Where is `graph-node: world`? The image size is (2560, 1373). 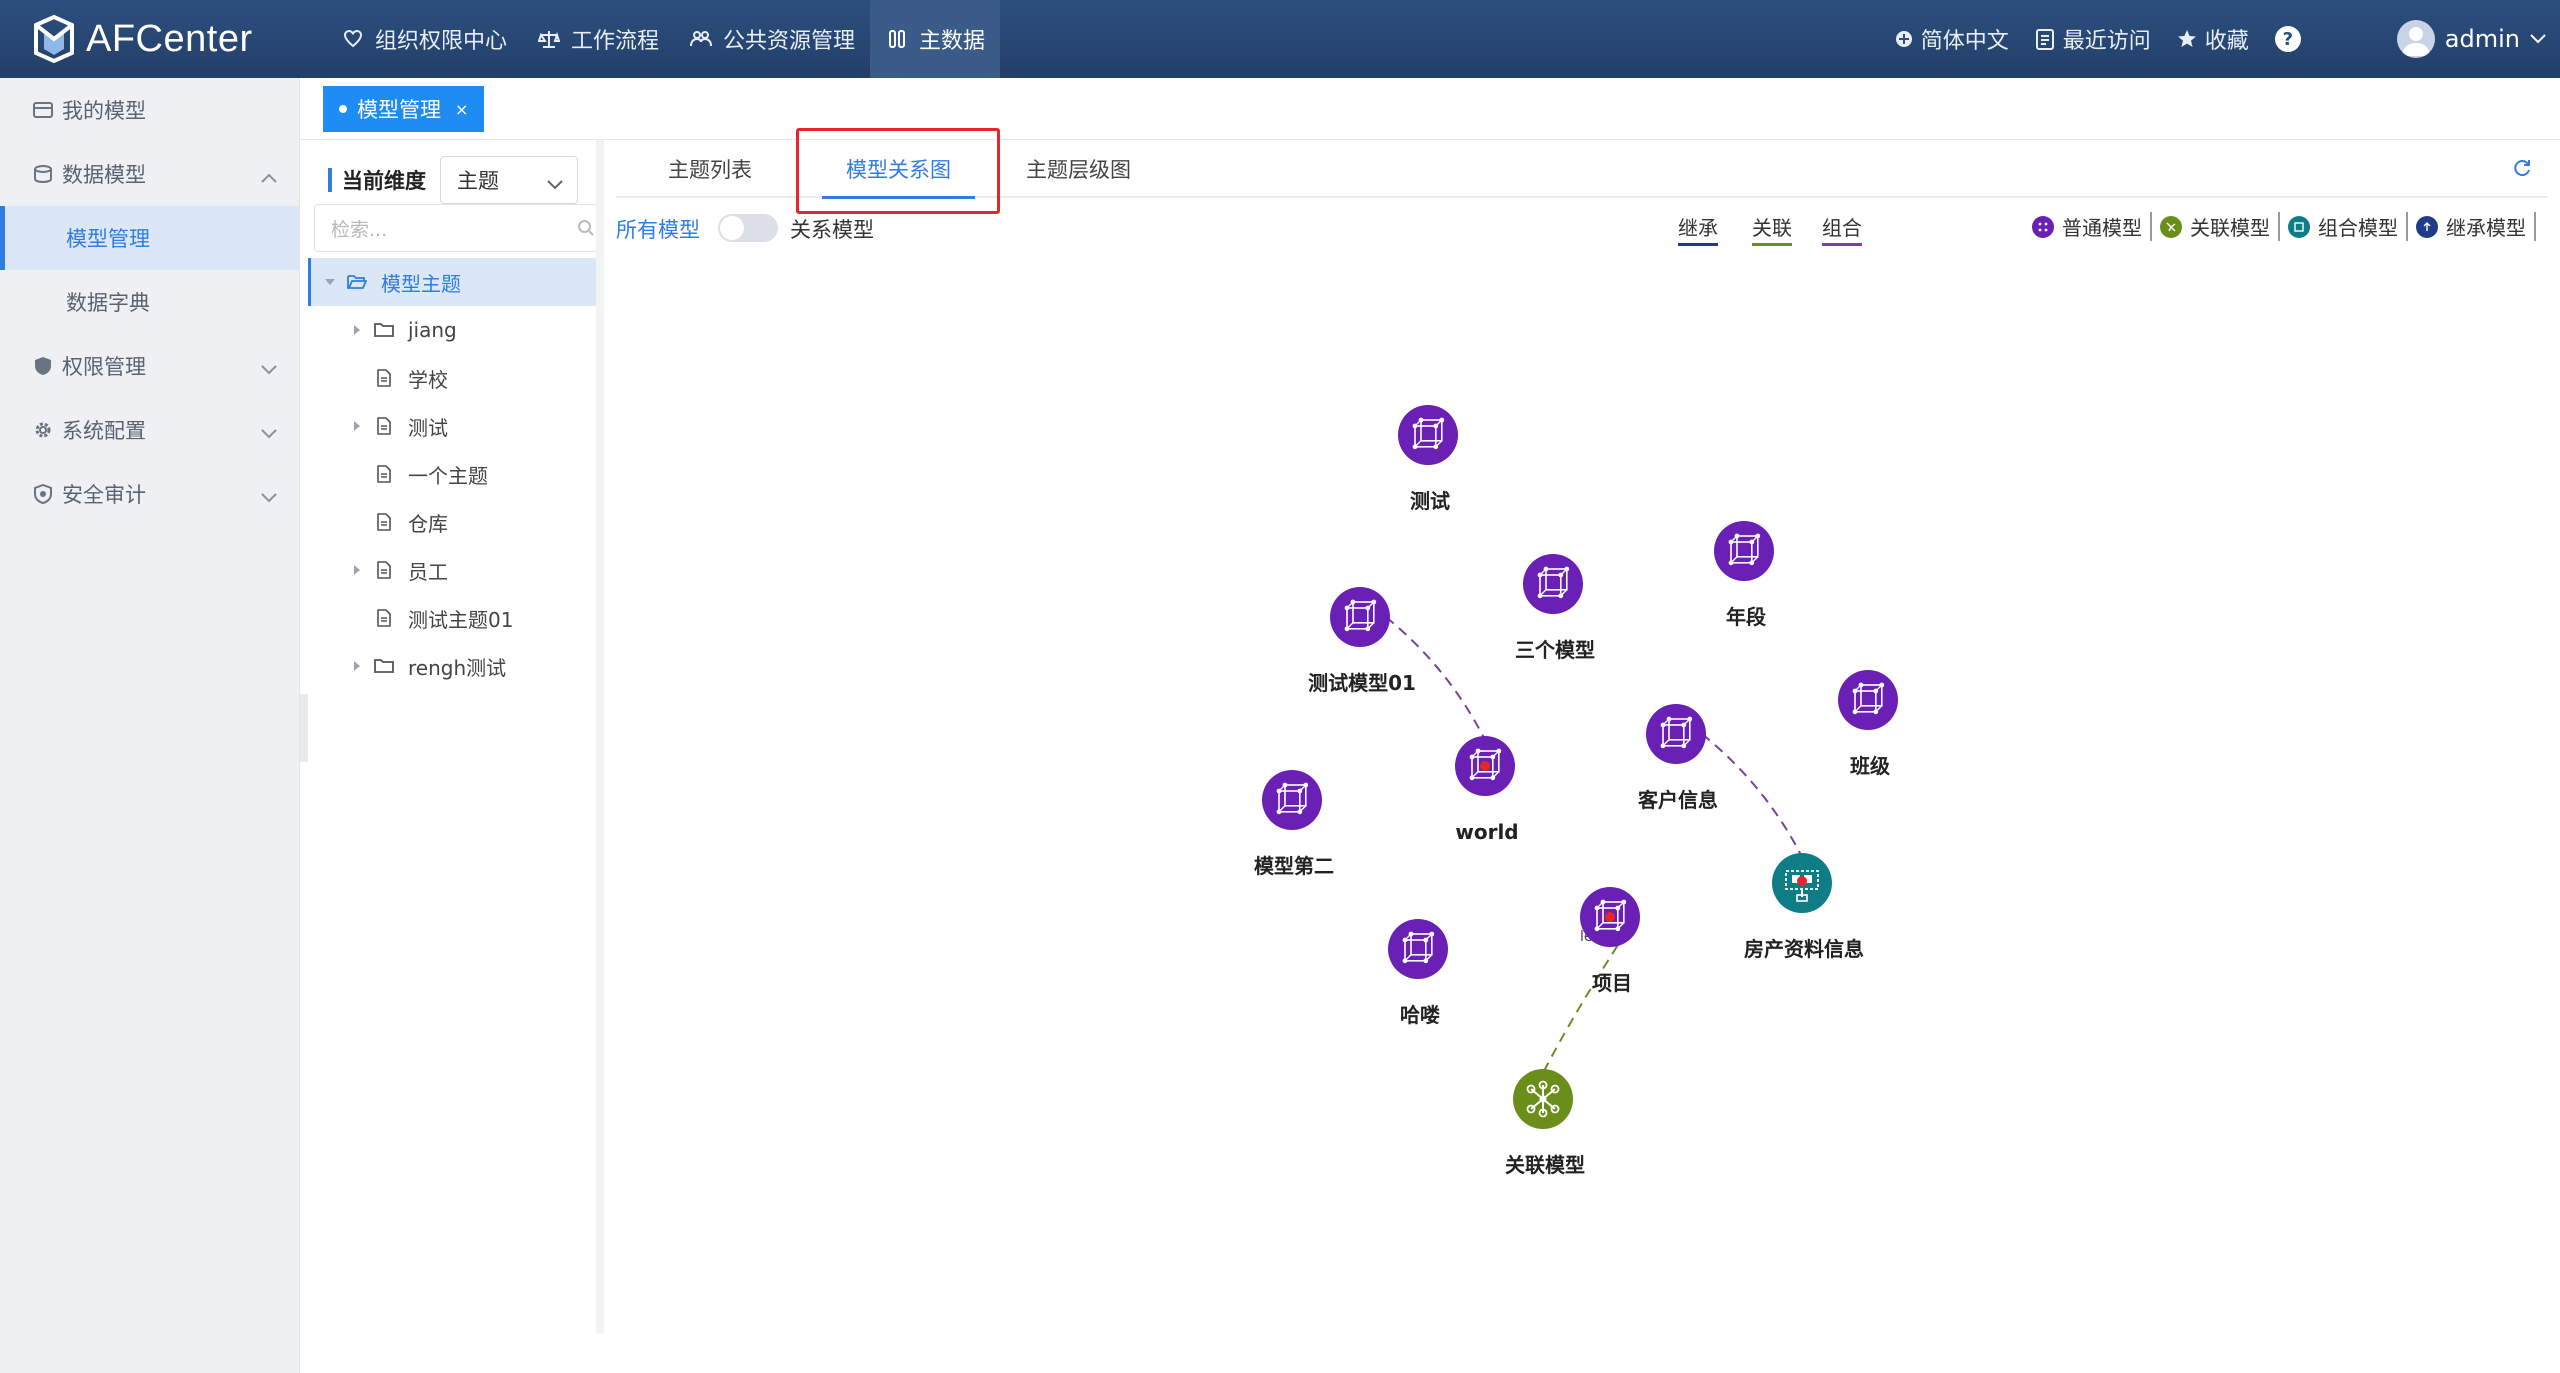 graph-node: world is located at coordinates (1487, 790).